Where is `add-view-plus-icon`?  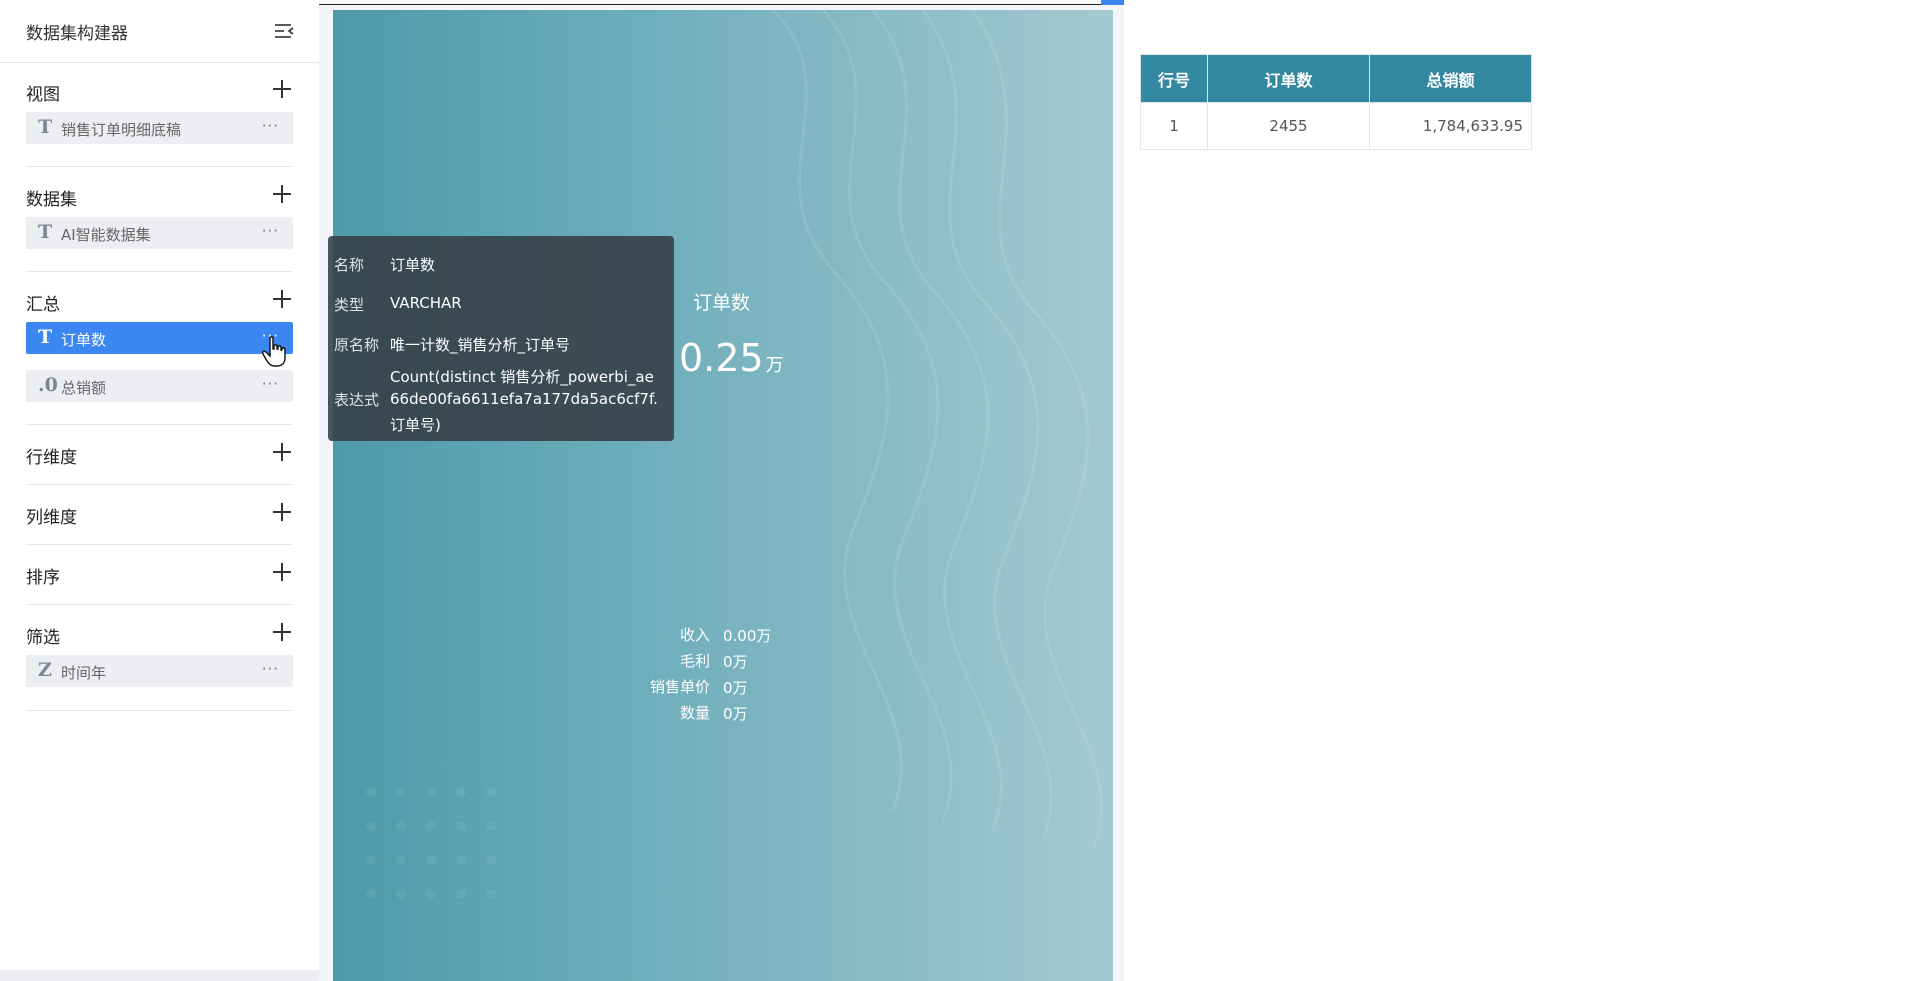 add-view-plus-icon is located at coordinates (282, 89).